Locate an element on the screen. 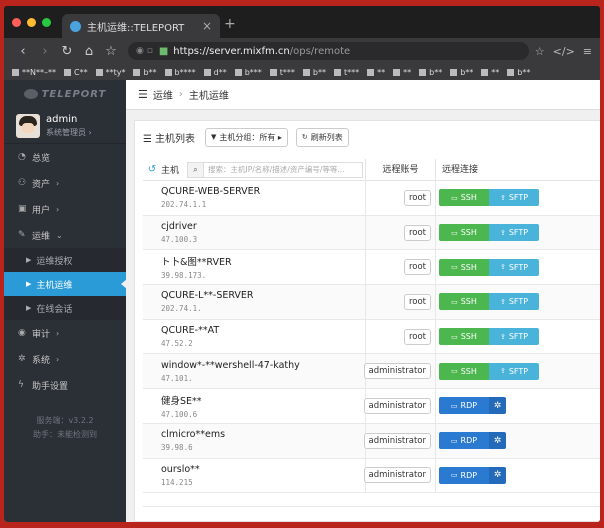  account-cell: root is located at coordinates (400, 232).